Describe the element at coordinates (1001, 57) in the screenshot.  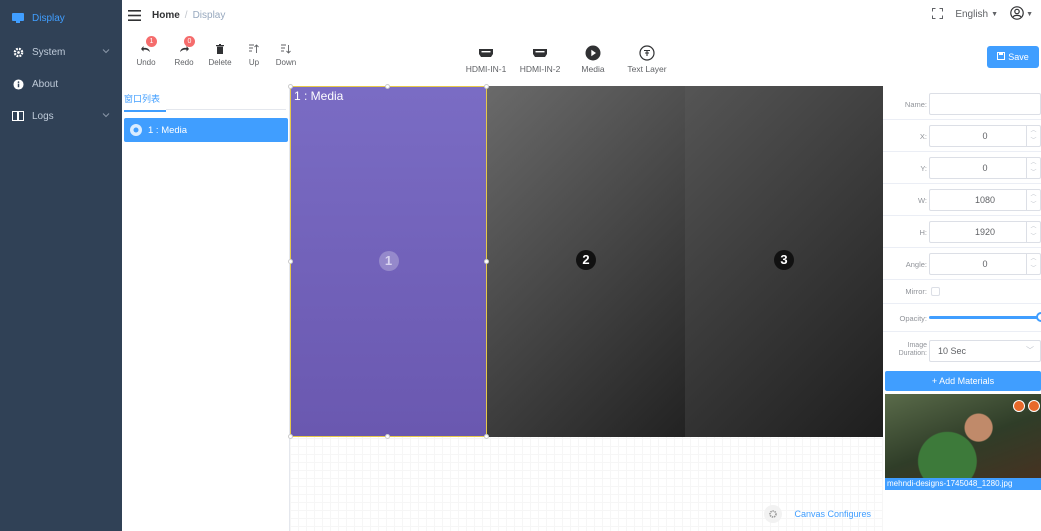
I see `save-icon` at that location.